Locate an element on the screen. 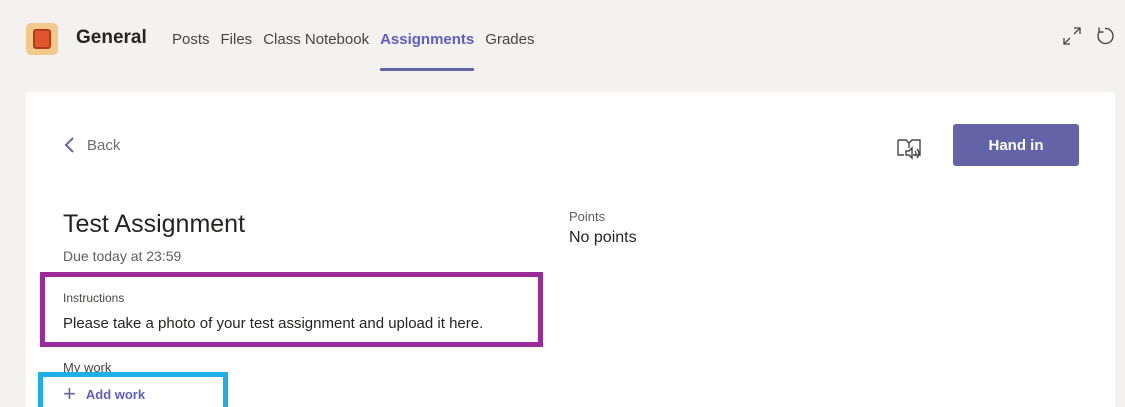  hand-in-button: Hand in is located at coordinates (1016, 145).